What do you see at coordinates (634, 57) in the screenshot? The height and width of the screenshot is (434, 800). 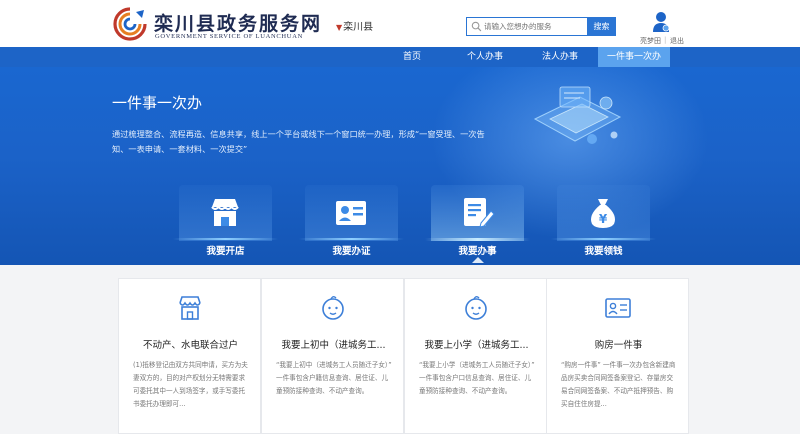 I see `nav-item-one-thing: 一件事一次办` at bounding box center [634, 57].